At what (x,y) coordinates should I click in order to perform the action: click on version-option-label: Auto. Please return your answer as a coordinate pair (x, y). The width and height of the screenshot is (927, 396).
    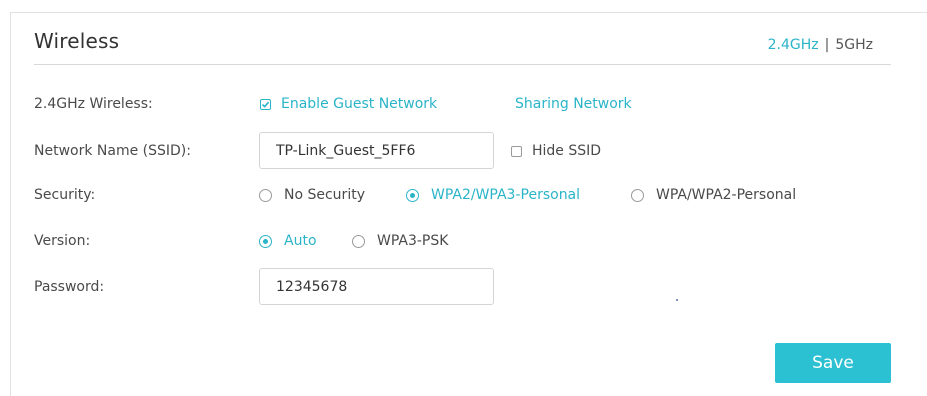
    Looking at the image, I should click on (300, 241).